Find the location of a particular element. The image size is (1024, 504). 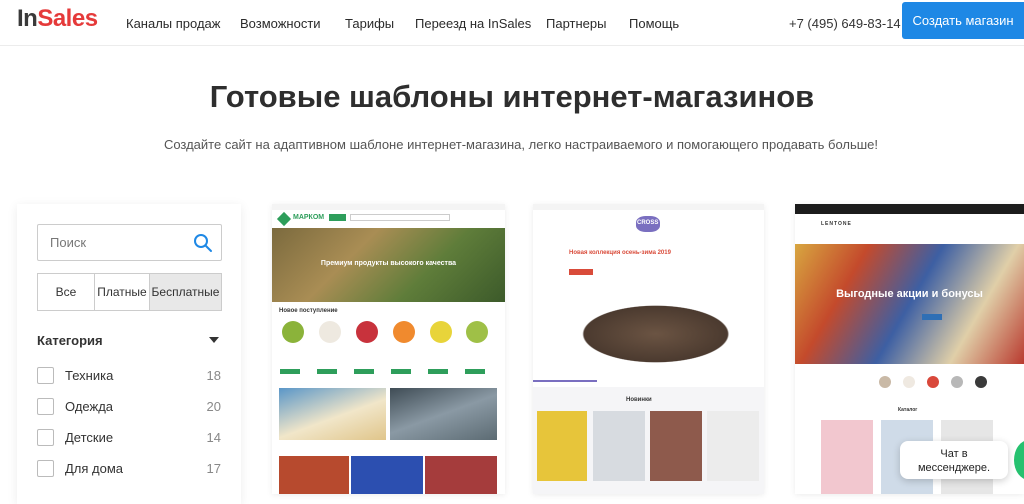

markom-logo-icon is located at coordinates (284, 219).